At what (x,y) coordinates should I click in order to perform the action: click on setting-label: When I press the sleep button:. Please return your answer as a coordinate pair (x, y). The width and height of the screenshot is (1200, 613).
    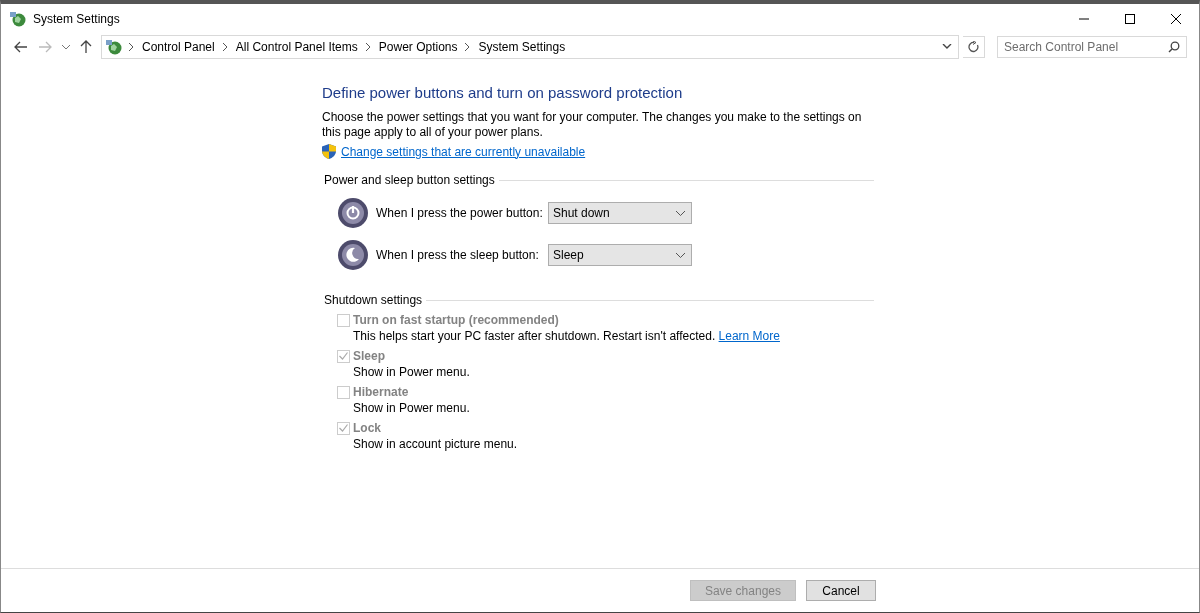
    Looking at the image, I should click on (458, 255).